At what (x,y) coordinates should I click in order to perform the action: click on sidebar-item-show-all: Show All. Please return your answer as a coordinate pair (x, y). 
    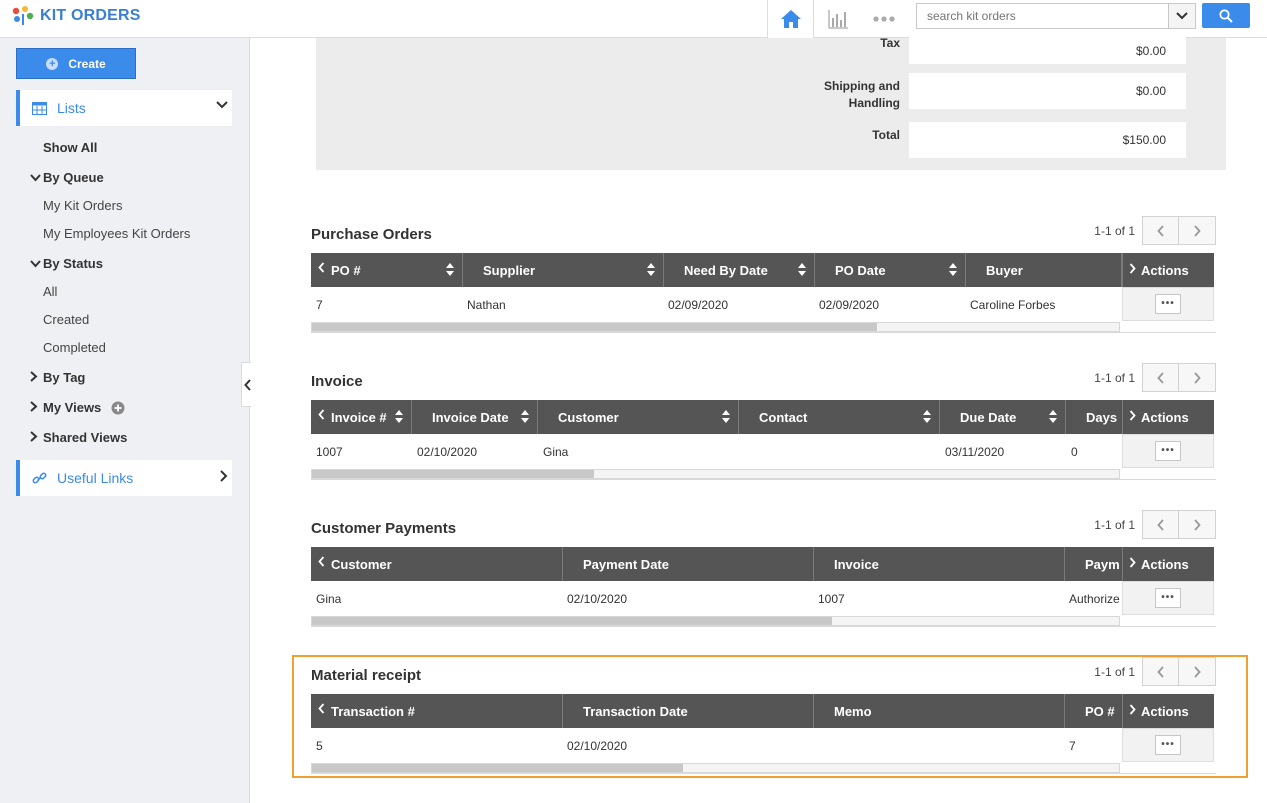
    Looking at the image, I should click on (70, 147).